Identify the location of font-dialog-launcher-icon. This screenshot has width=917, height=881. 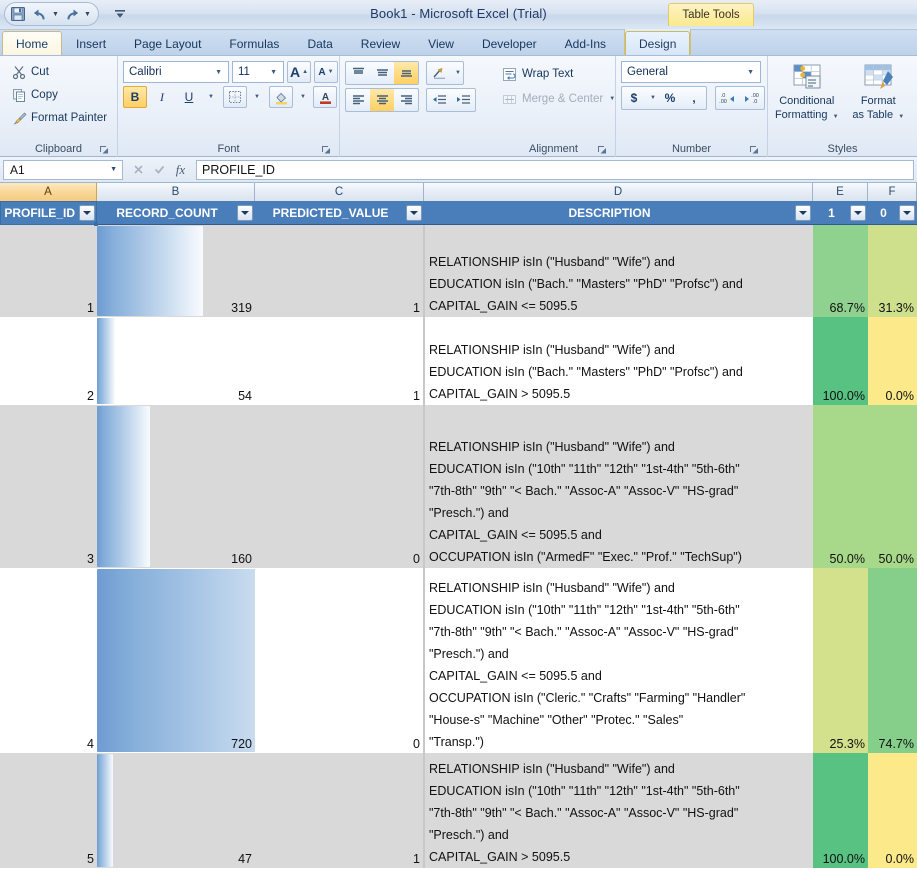
(326, 150).